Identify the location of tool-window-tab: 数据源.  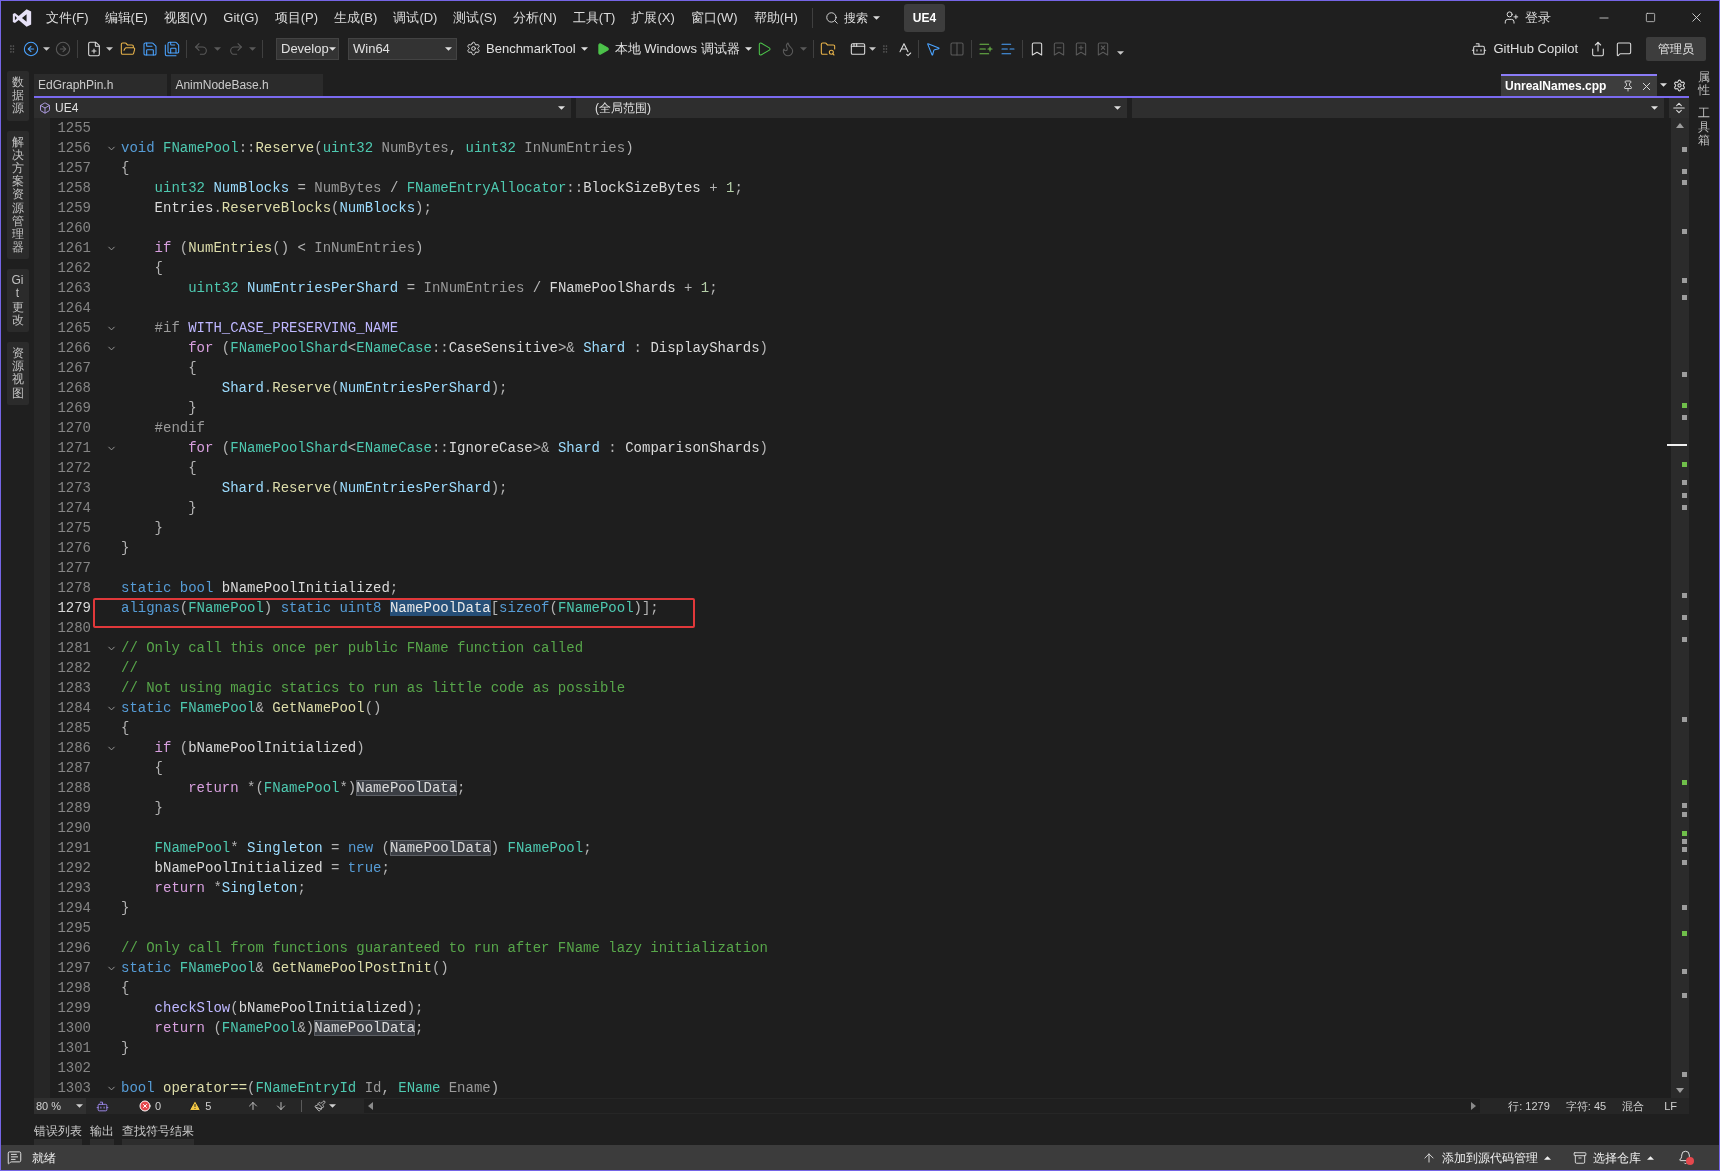
(17, 96).